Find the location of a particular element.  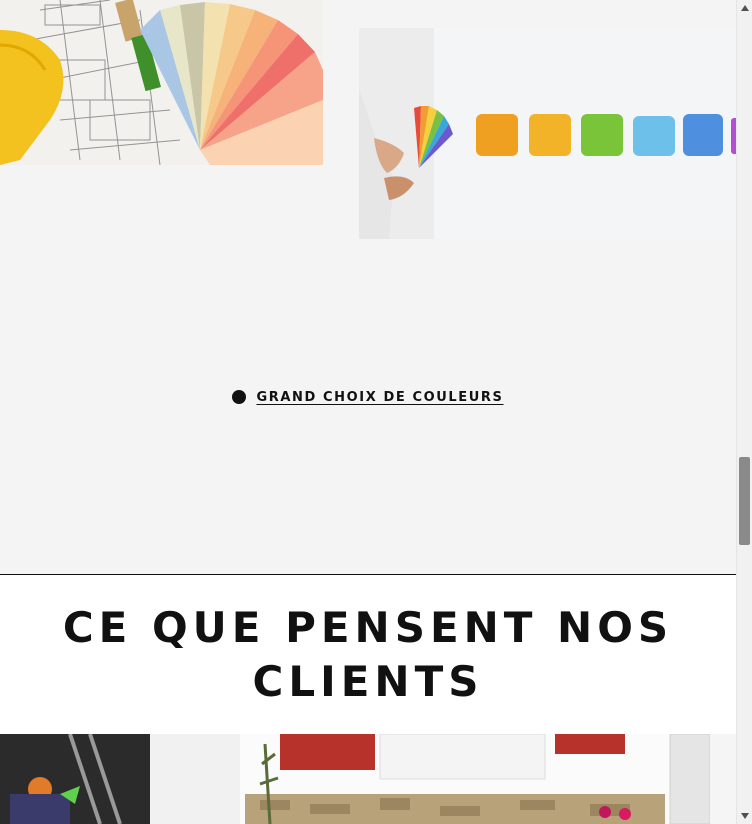

vertical-scrollbar is located at coordinates (744, 412).